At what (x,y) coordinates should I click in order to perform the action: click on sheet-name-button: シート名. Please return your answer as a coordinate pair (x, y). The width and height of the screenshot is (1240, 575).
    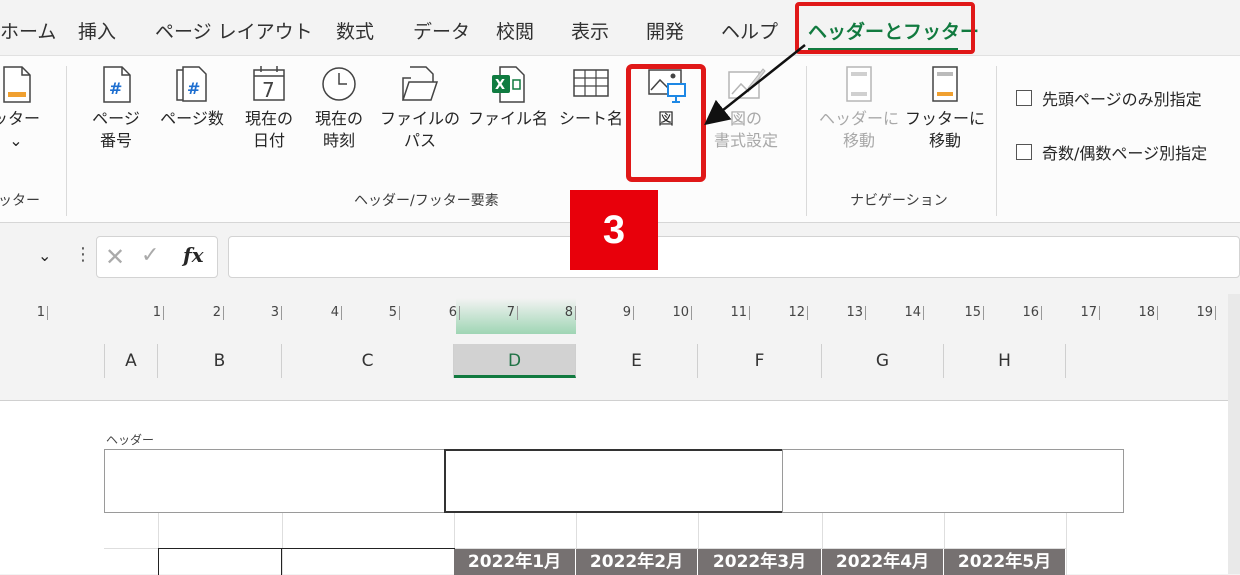
    Looking at the image, I should click on (591, 97).